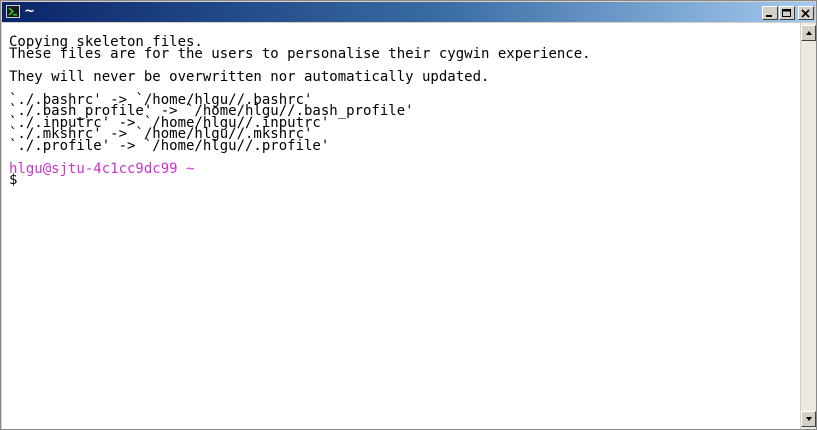 The width and height of the screenshot is (817, 430). Describe the element at coordinates (408, 12) in the screenshot. I see `title-bar: ~` at that location.